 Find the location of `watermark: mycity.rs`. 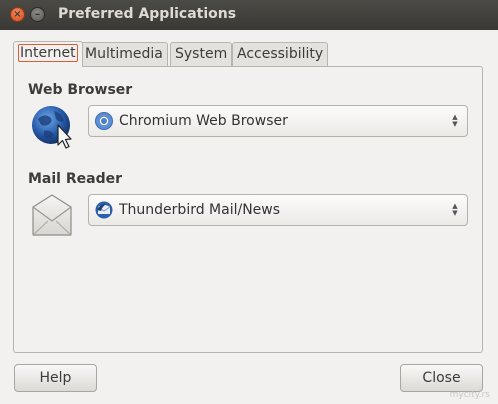

watermark: mycity.rs is located at coordinates (469, 395).